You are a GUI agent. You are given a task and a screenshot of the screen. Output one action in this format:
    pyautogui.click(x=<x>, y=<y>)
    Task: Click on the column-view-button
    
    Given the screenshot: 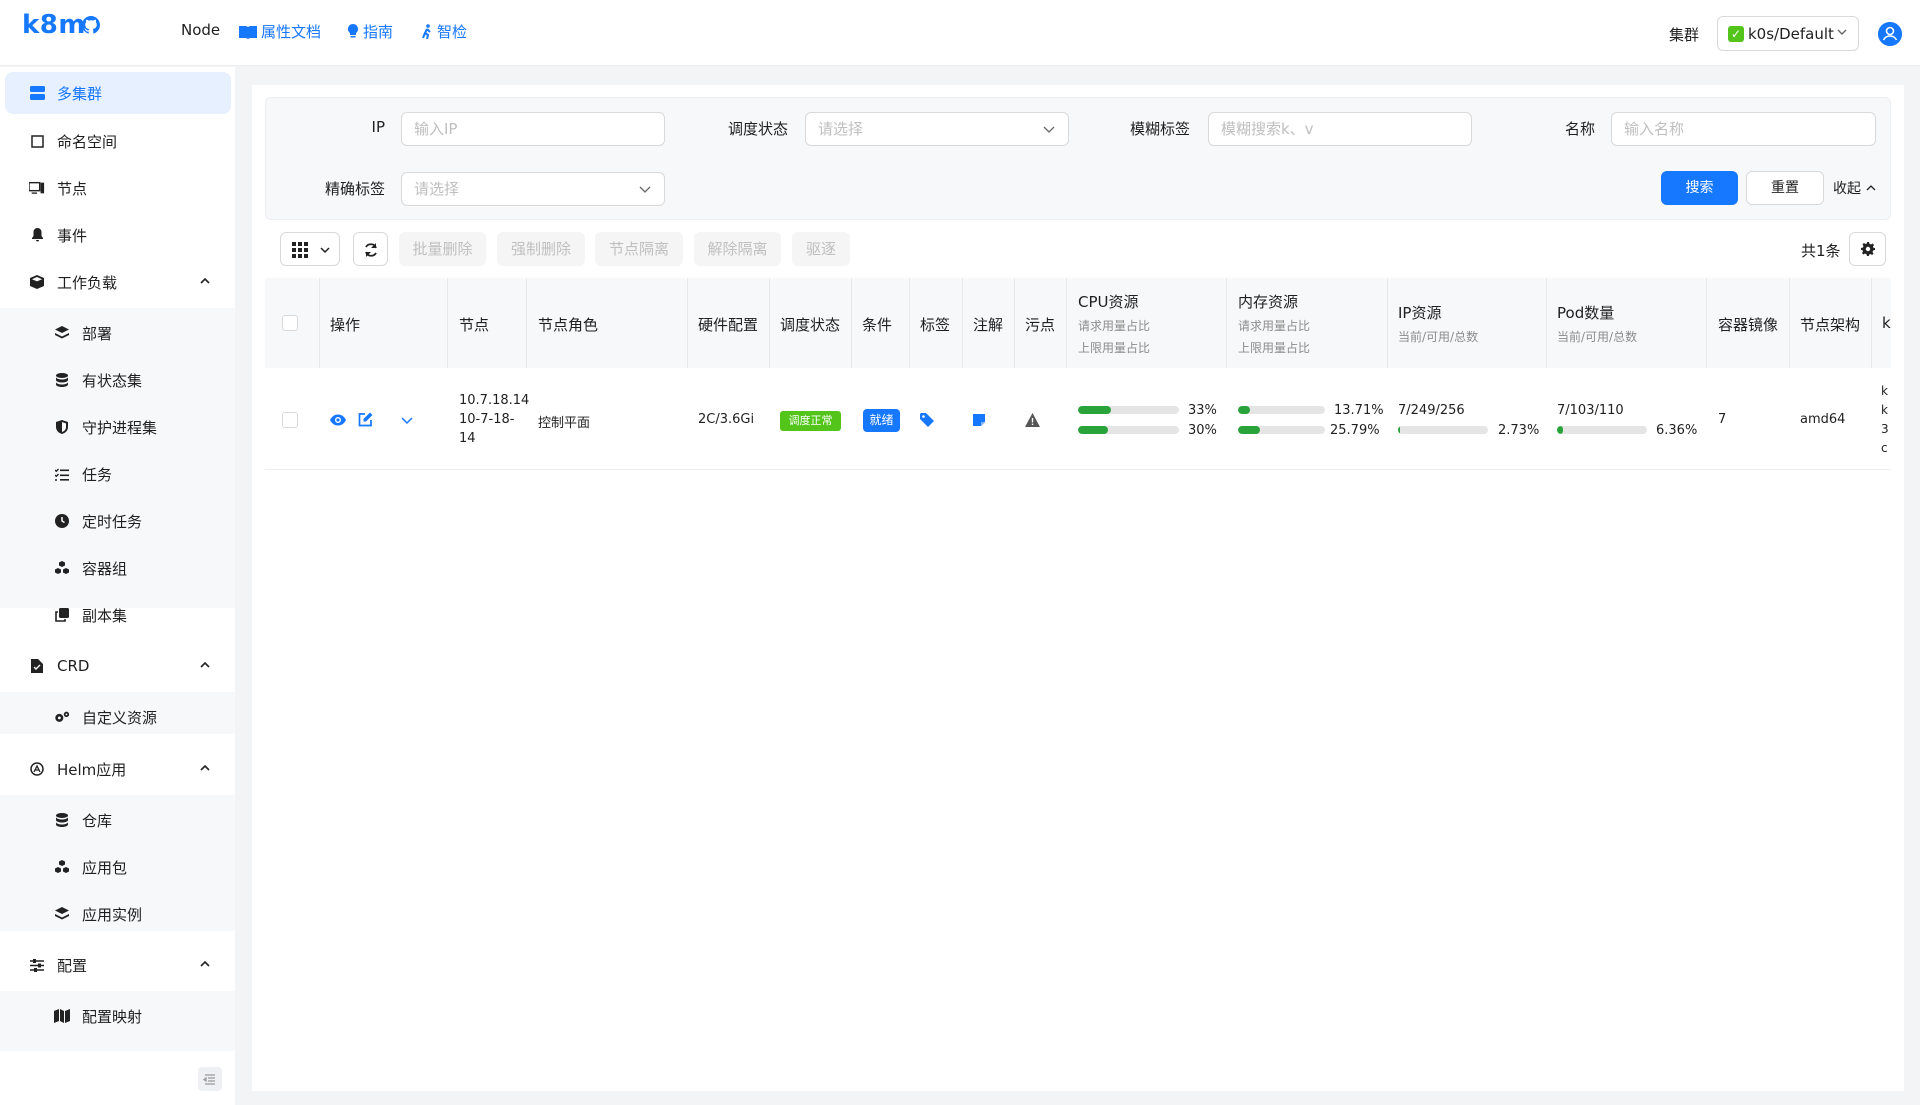 What is the action you would take?
    pyautogui.click(x=310, y=249)
    